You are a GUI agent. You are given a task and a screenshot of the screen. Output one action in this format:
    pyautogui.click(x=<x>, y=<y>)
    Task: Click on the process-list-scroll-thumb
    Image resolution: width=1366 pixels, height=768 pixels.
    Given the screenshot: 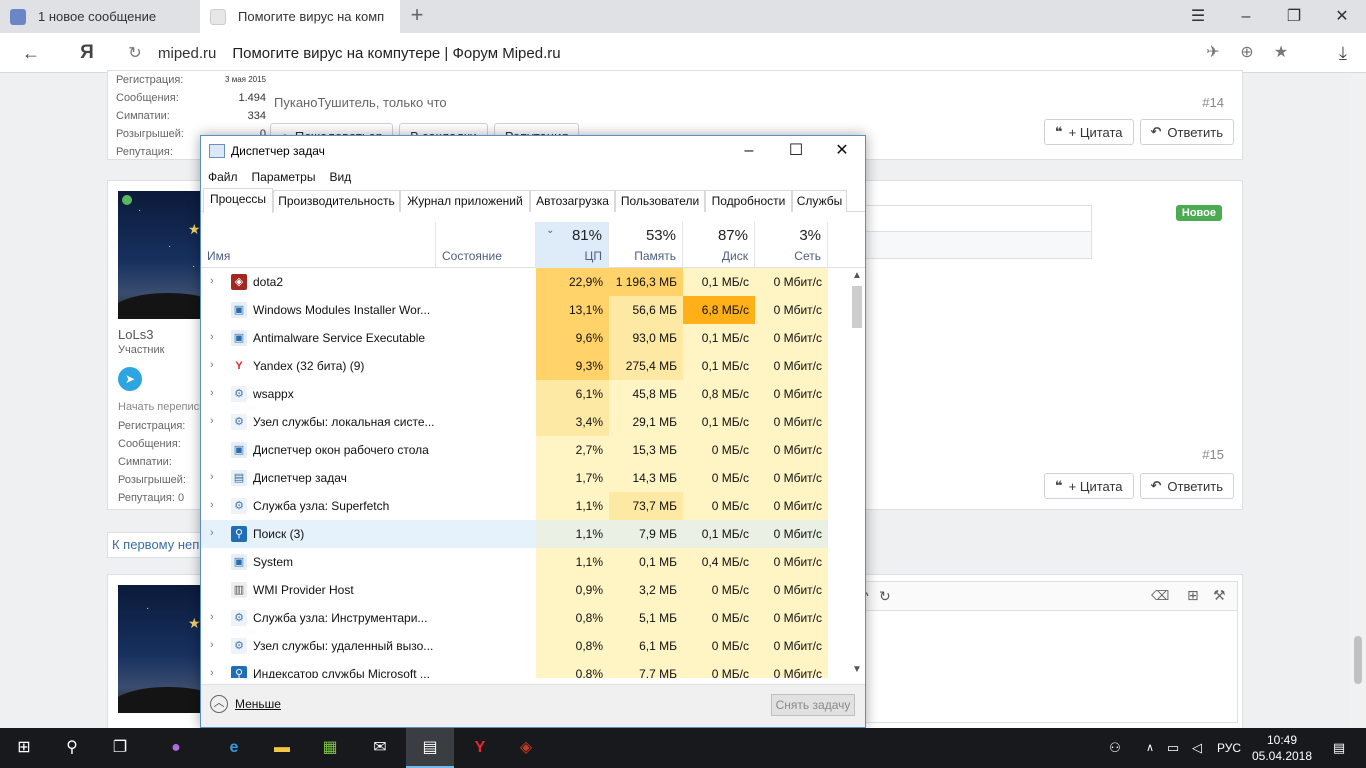 What is the action you would take?
    pyautogui.click(x=857, y=307)
    